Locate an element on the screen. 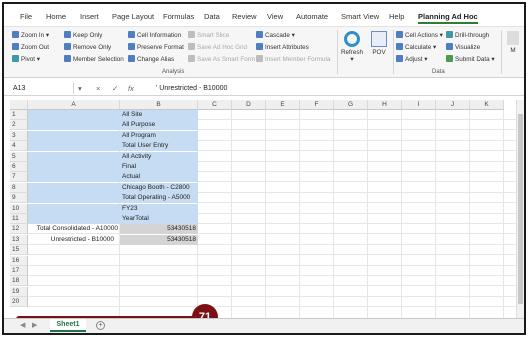 Image resolution: width=528 pixels, height=337 pixels. row-header: 2 is located at coordinates (19, 125).